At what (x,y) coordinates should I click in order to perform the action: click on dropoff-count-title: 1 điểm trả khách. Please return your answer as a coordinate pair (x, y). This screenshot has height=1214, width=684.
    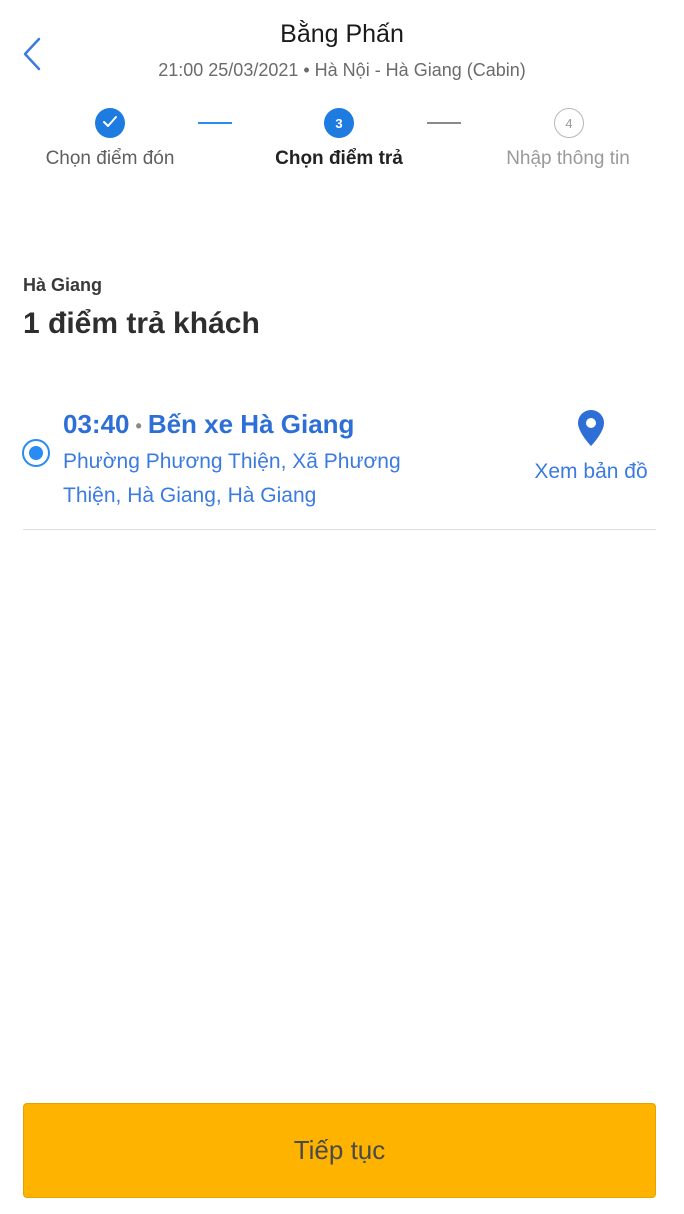
    Looking at the image, I should click on (141, 323).